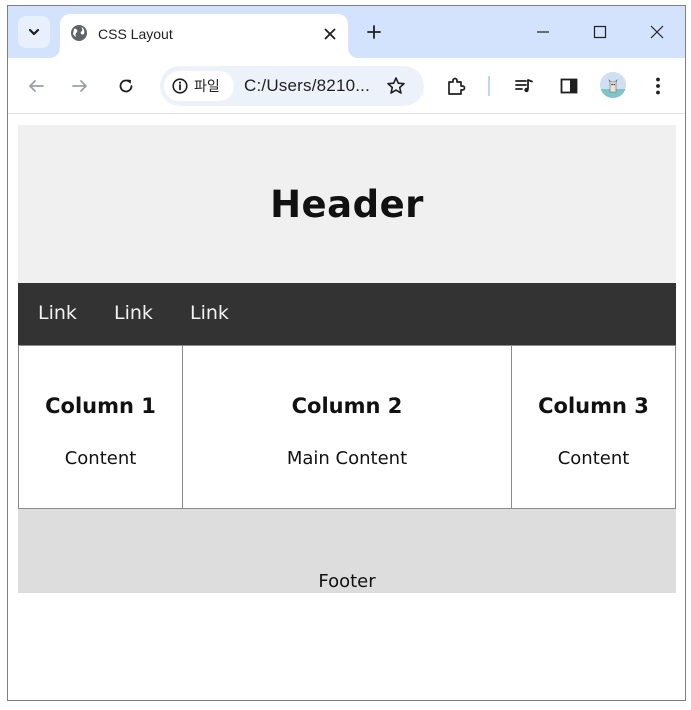 The width and height of the screenshot is (691, 710). I want to click on nav-link-3: Link, so click(209, 313).